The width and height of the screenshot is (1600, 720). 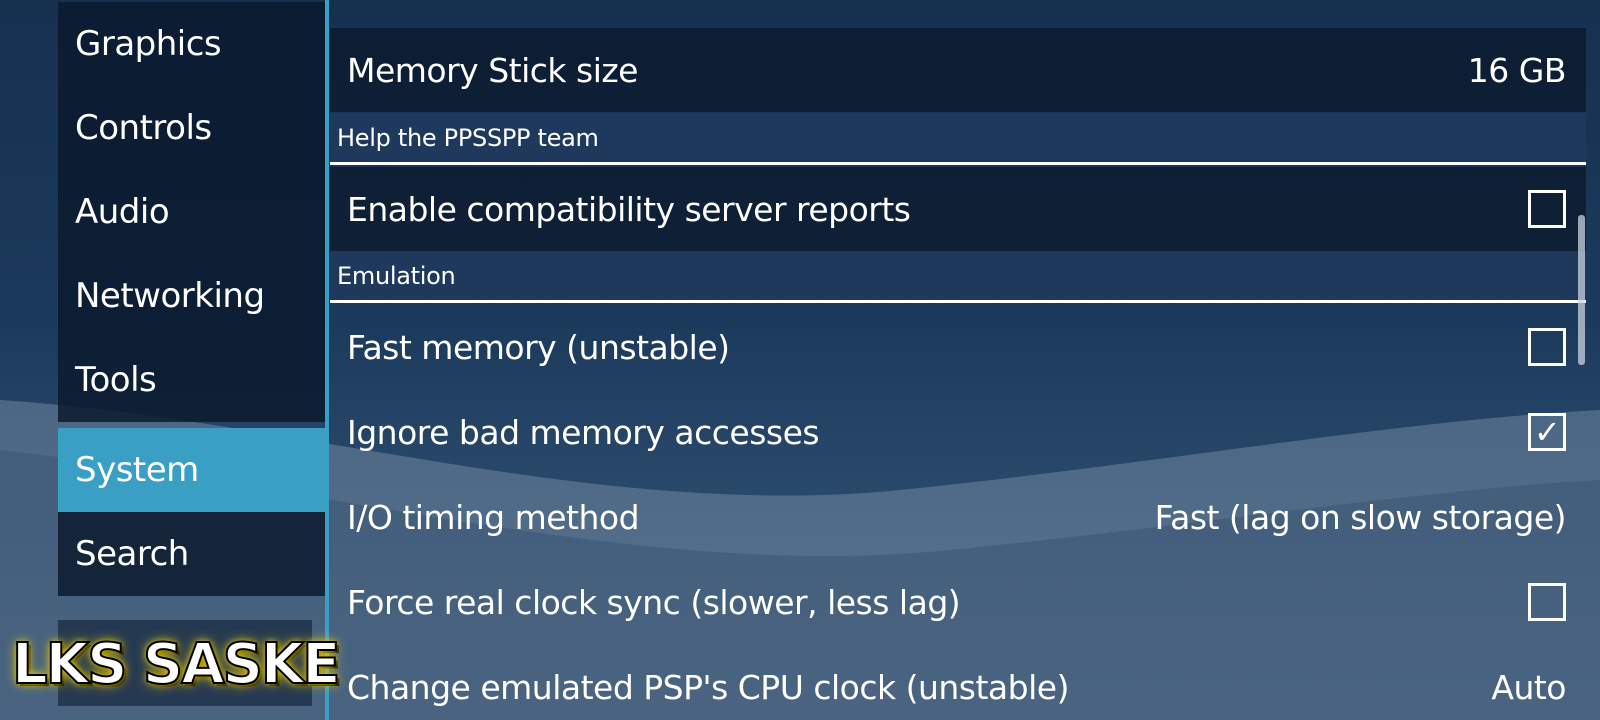 What do you see at coordinates (958, 139) in the screenshot?
I see `section-header-help: Help the PPSSPP team` at bounding box center [958, 139].